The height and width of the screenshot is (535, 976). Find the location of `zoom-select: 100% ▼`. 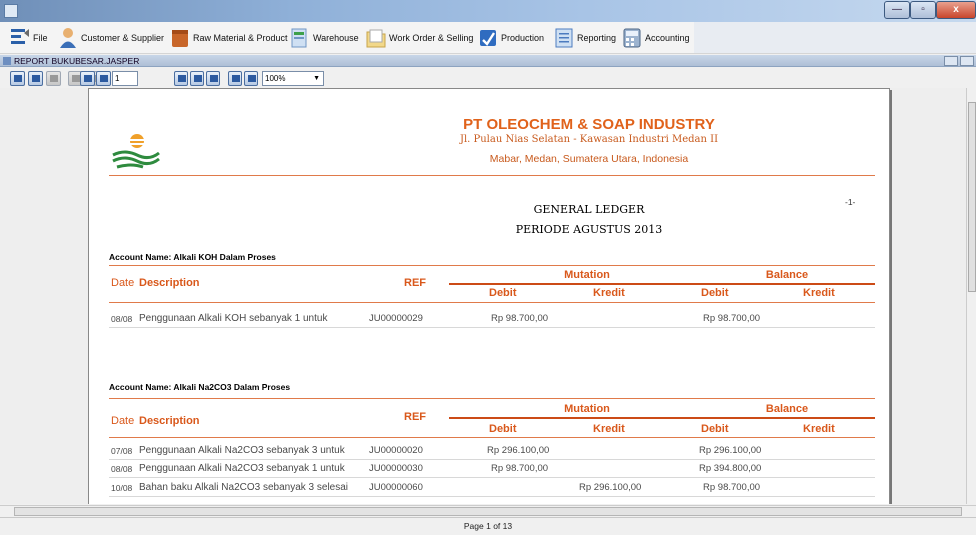

zoom-select: 100% ▼ is located at coordinates (293, 78).